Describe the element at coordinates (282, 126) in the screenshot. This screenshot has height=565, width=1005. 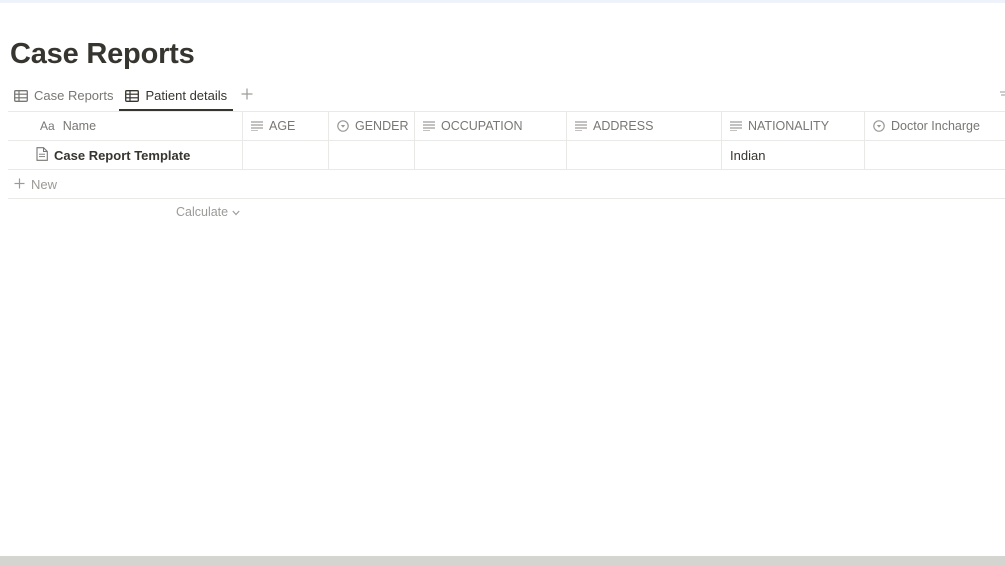
I see `column-label: AGE` at that location.